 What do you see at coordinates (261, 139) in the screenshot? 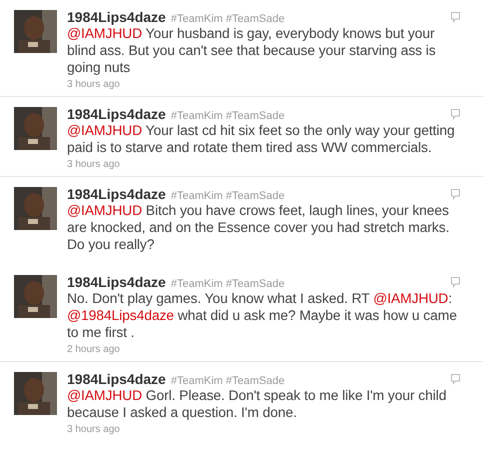
I see `tweet-text: @IAMJHUD Your last cd hit six feet so the only way your getting paid is to starve and rotate them tired ass WW commercials.` at bounding box center [261, 139].